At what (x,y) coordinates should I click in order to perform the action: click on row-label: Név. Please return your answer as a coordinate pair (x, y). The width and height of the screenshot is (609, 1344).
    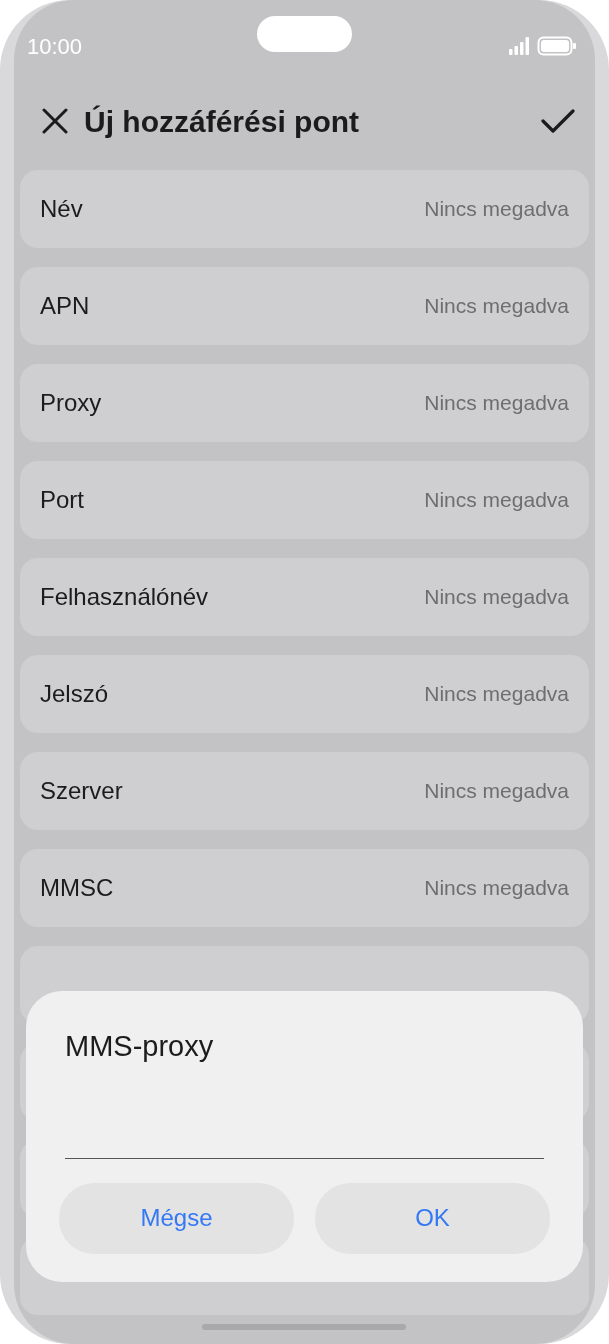
    Looking at the image, I should click on (61, 209).